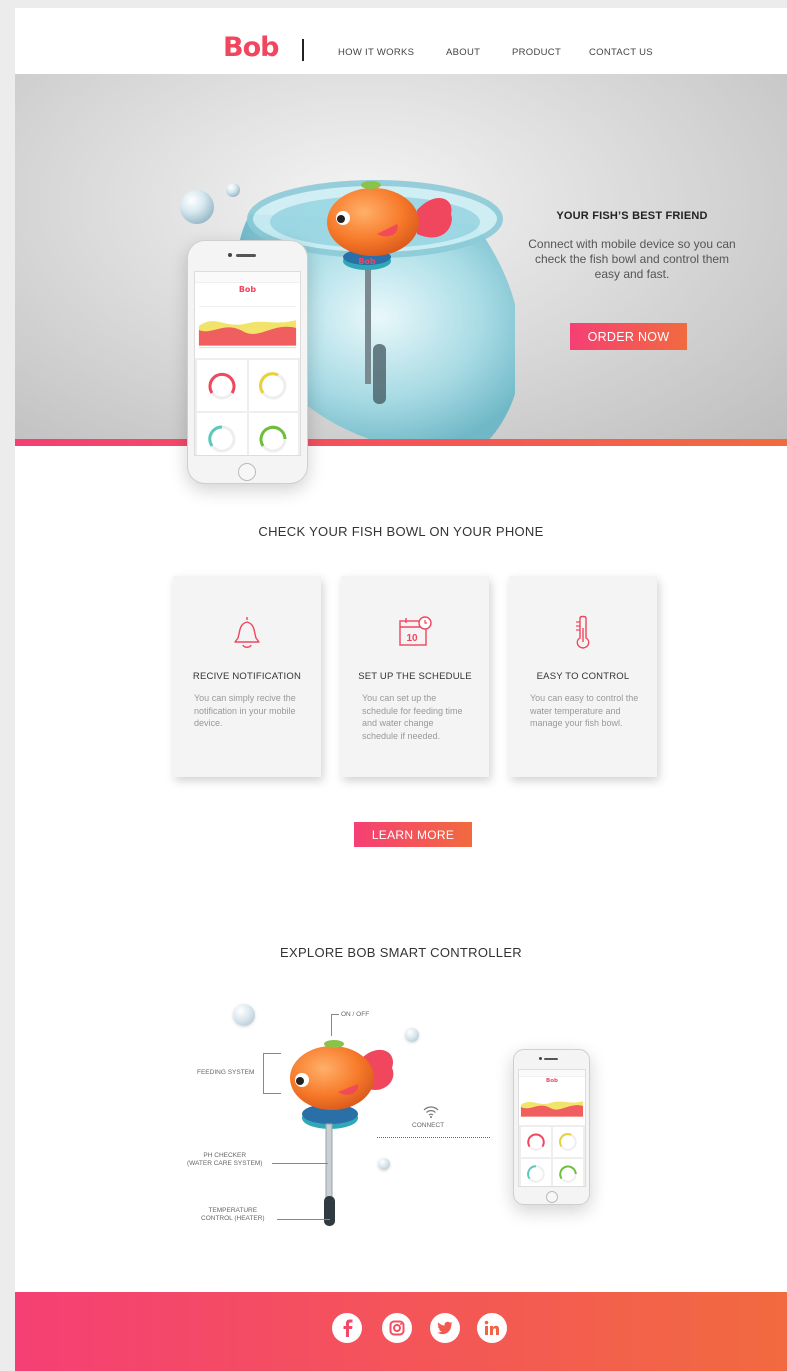 This screenshot has height=1371, width=787. Describe the element at coordinates (445, 1328) in the screenshot. I see `twitter-icon` at that location.